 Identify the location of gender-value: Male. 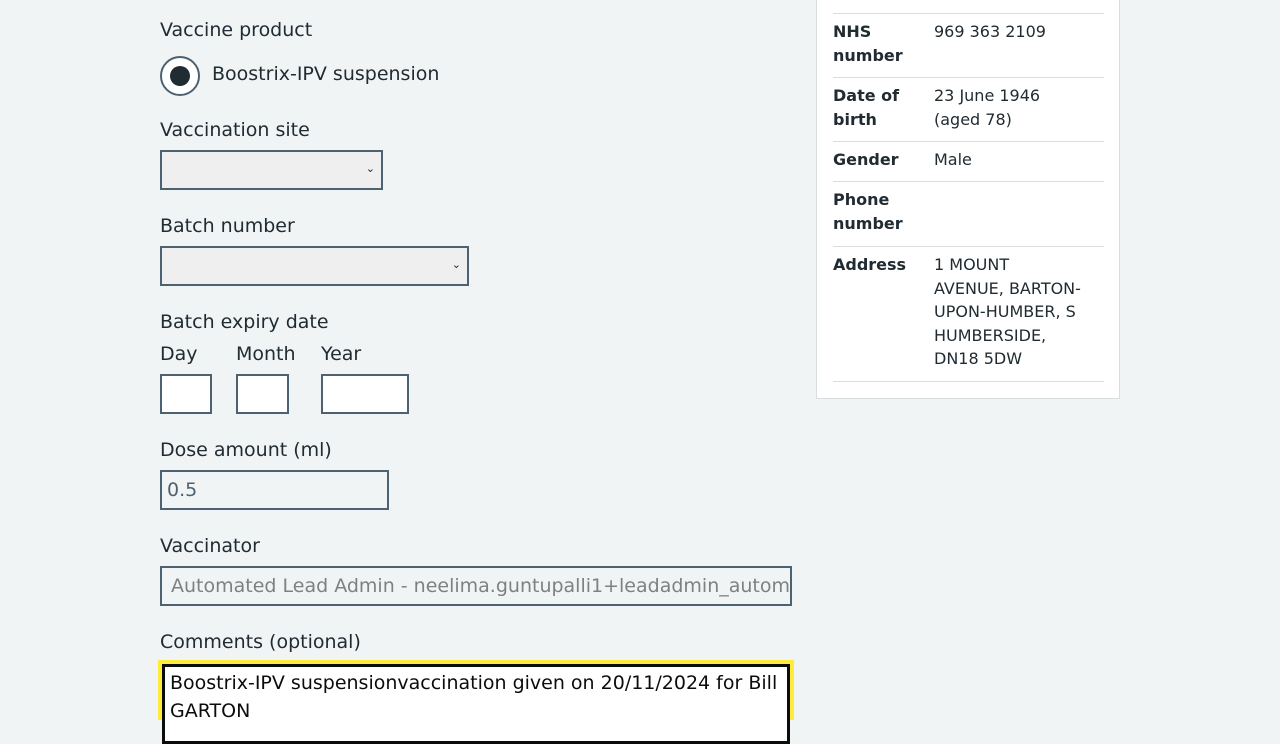
(953, 159).